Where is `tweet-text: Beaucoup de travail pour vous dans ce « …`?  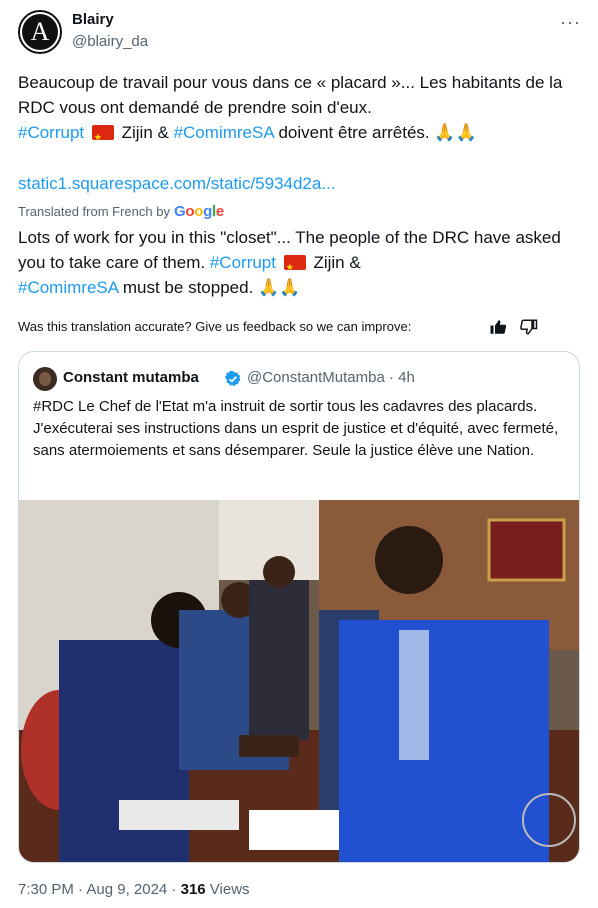 tweet-text: Beaucoup de travail pour vous dans ce « … is located at coordinates (300, 110).